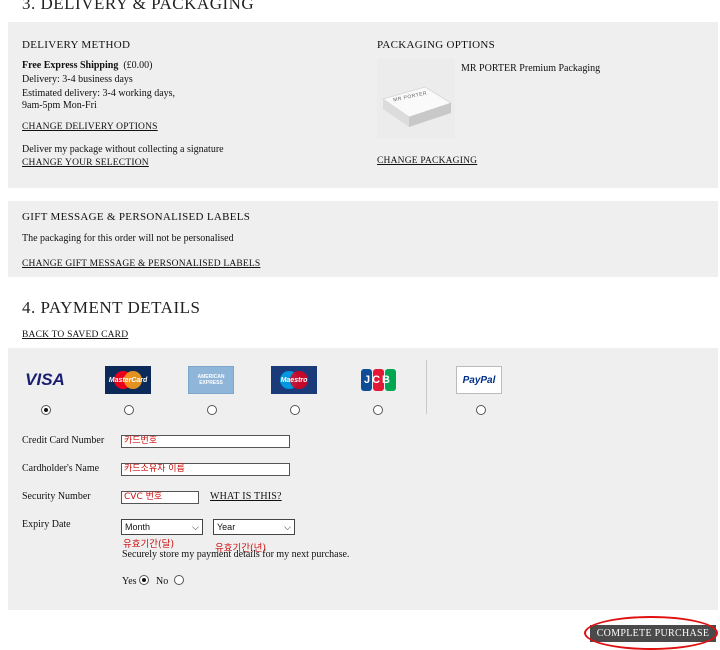  I want to click on jcb-radio, so click(378, 410).